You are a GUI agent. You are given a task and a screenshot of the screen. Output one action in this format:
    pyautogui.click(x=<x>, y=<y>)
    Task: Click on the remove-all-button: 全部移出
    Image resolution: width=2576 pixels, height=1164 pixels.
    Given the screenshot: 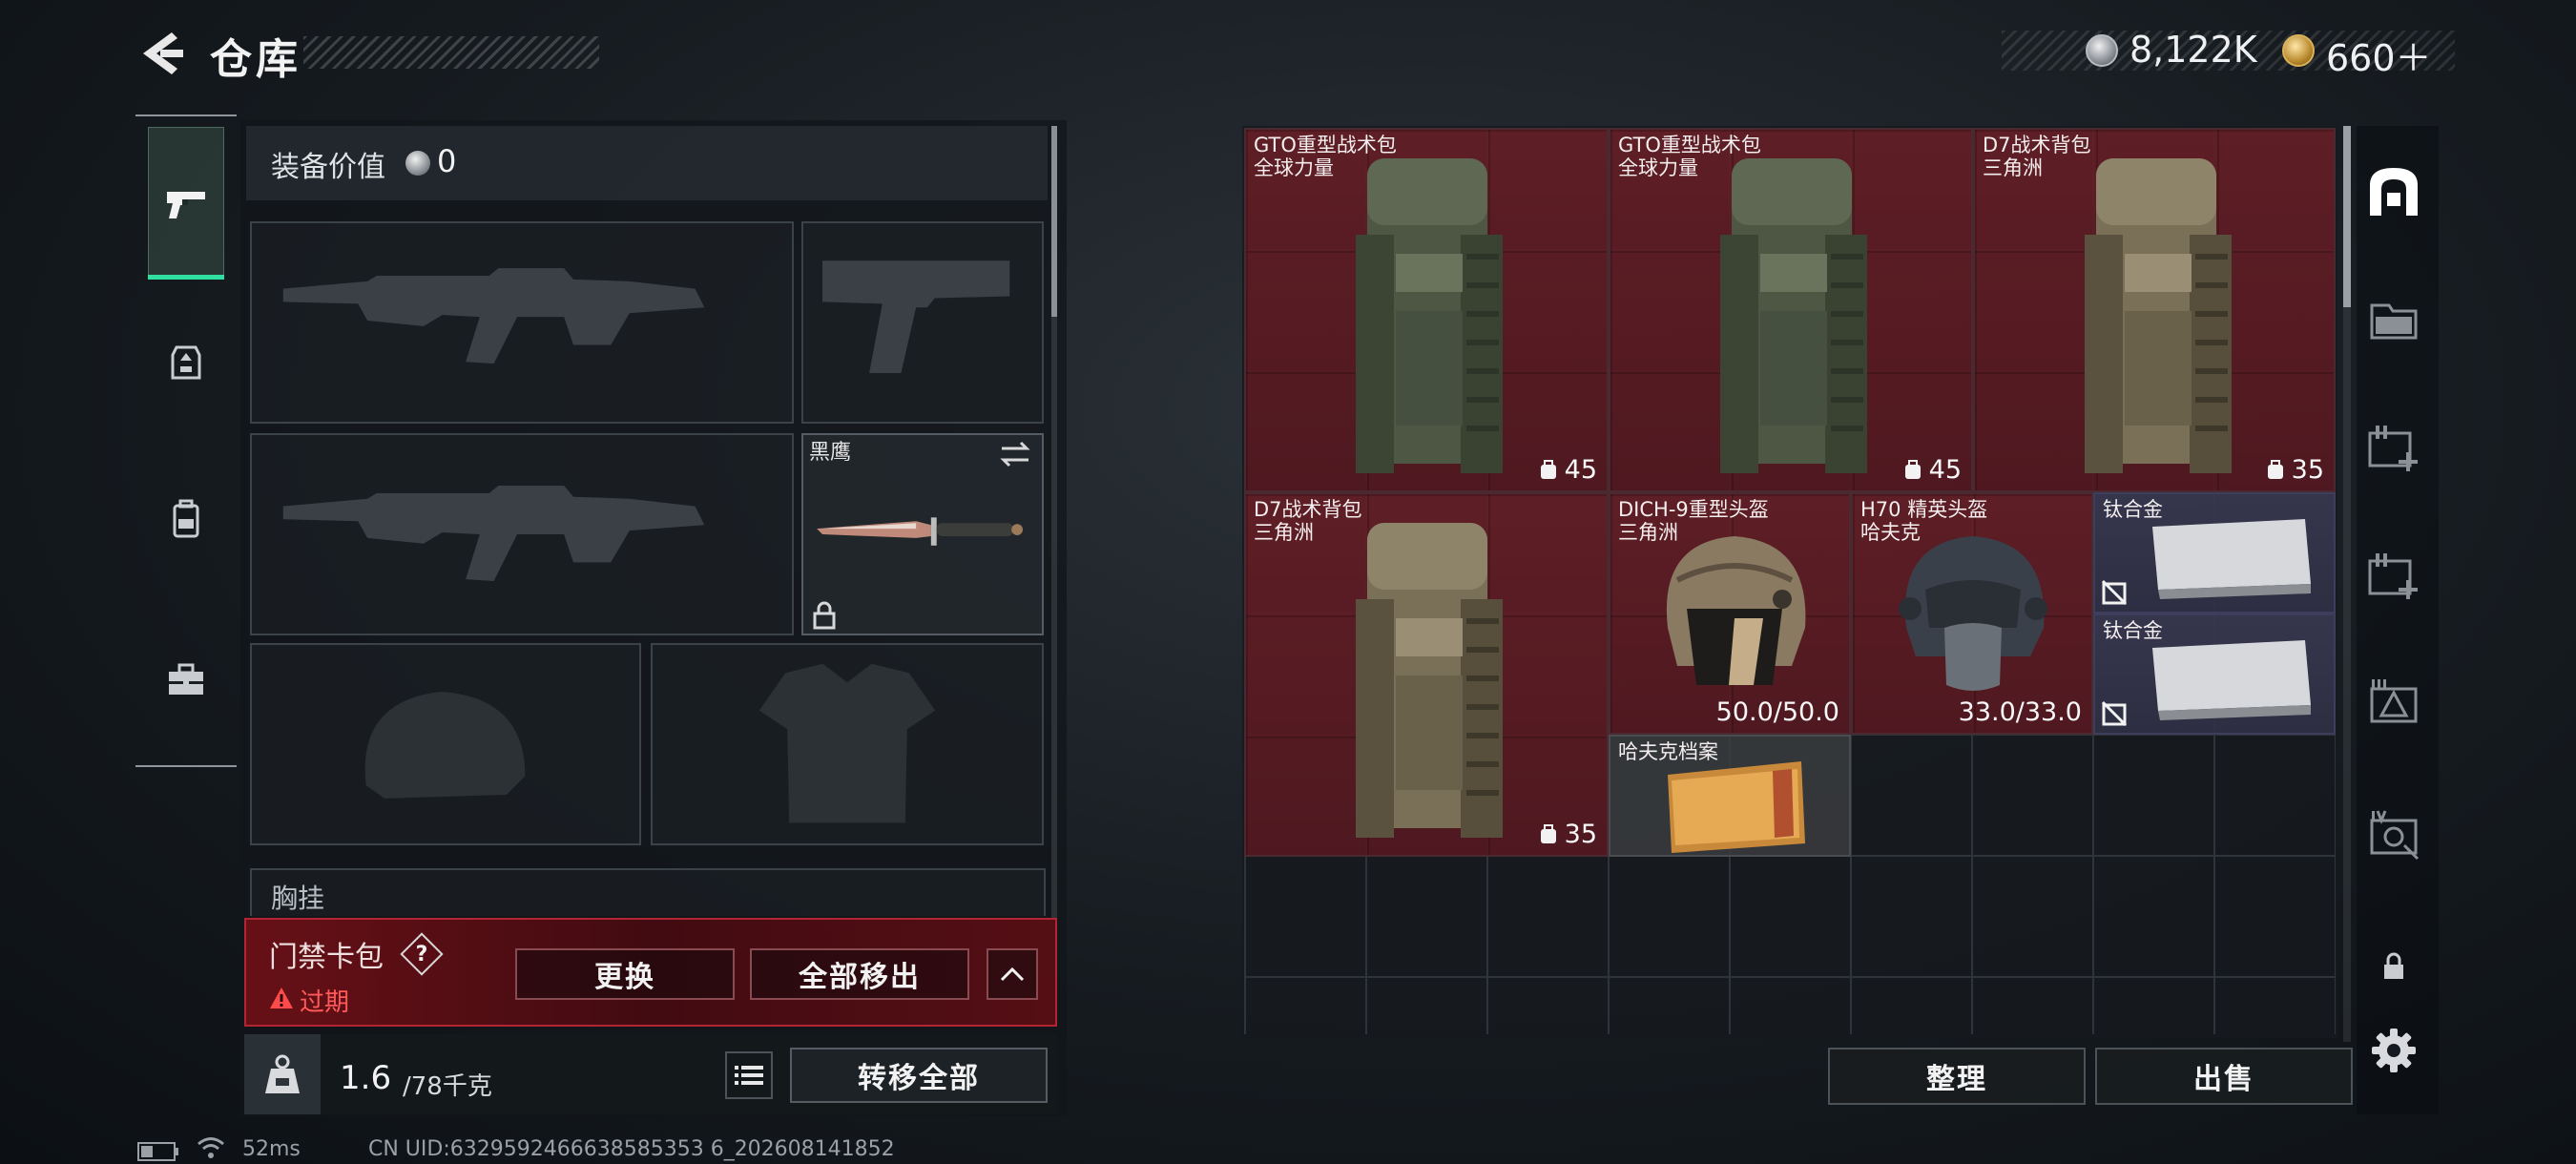 What is the action you would take?
    pyautogui.click(x=859, y=974)
    